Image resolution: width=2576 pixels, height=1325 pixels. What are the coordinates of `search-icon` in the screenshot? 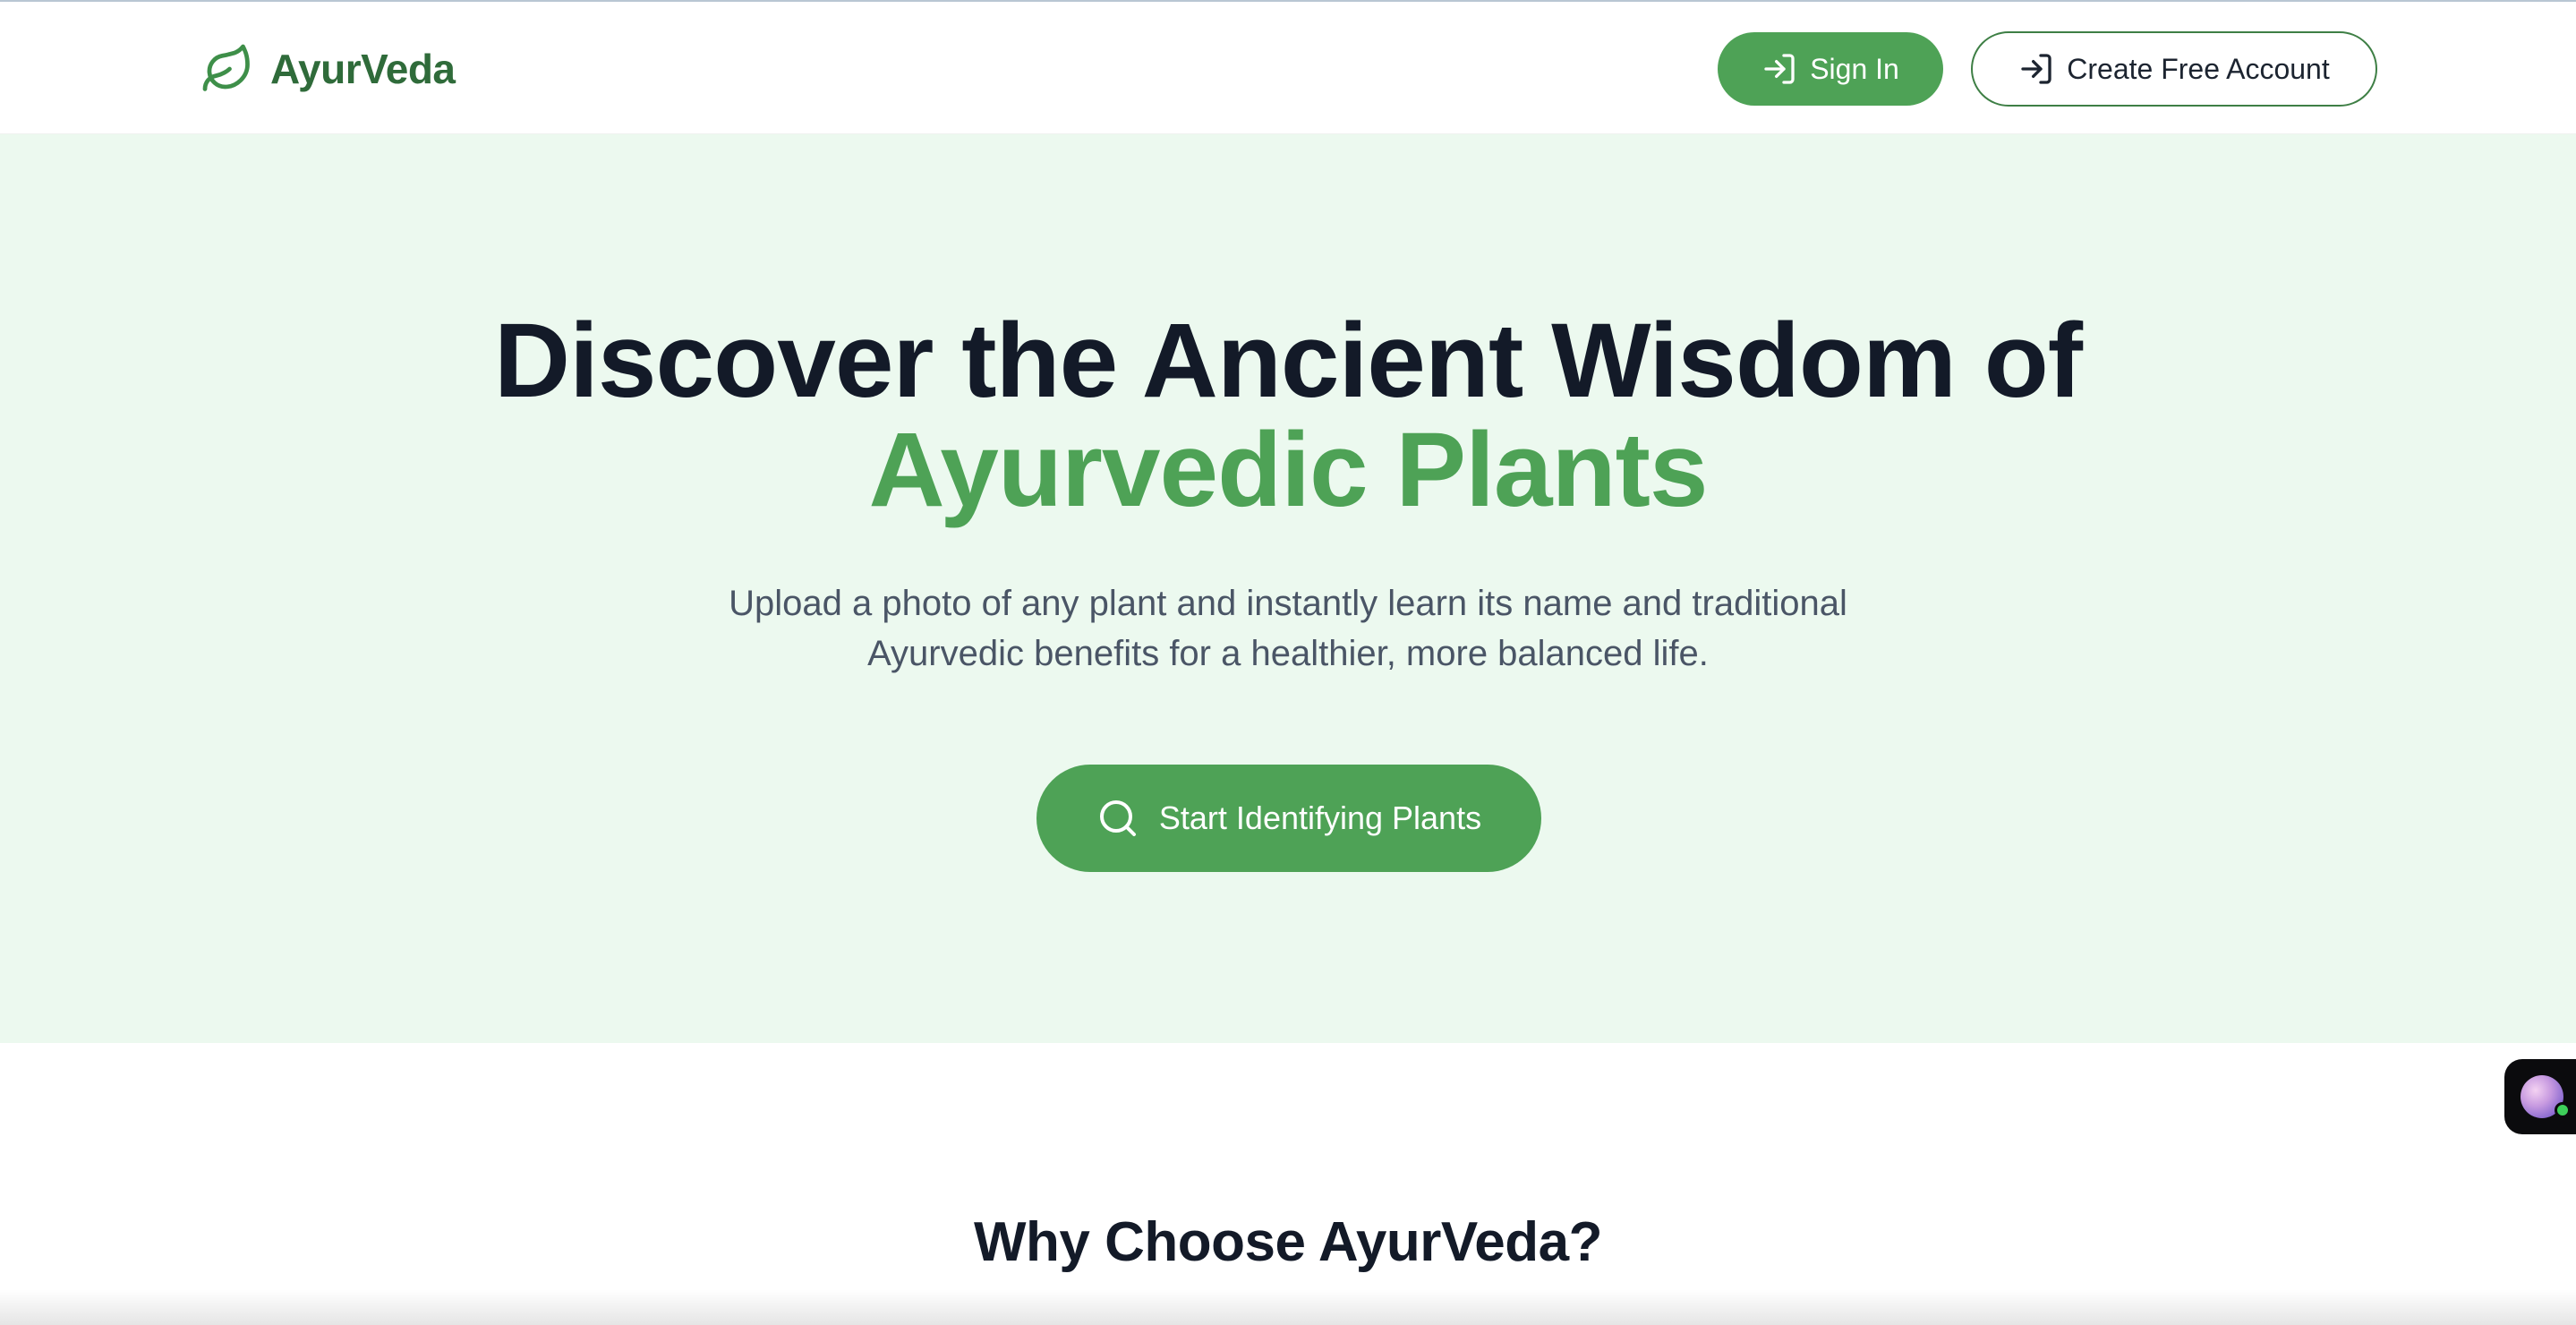 It's located at (1117, 818).